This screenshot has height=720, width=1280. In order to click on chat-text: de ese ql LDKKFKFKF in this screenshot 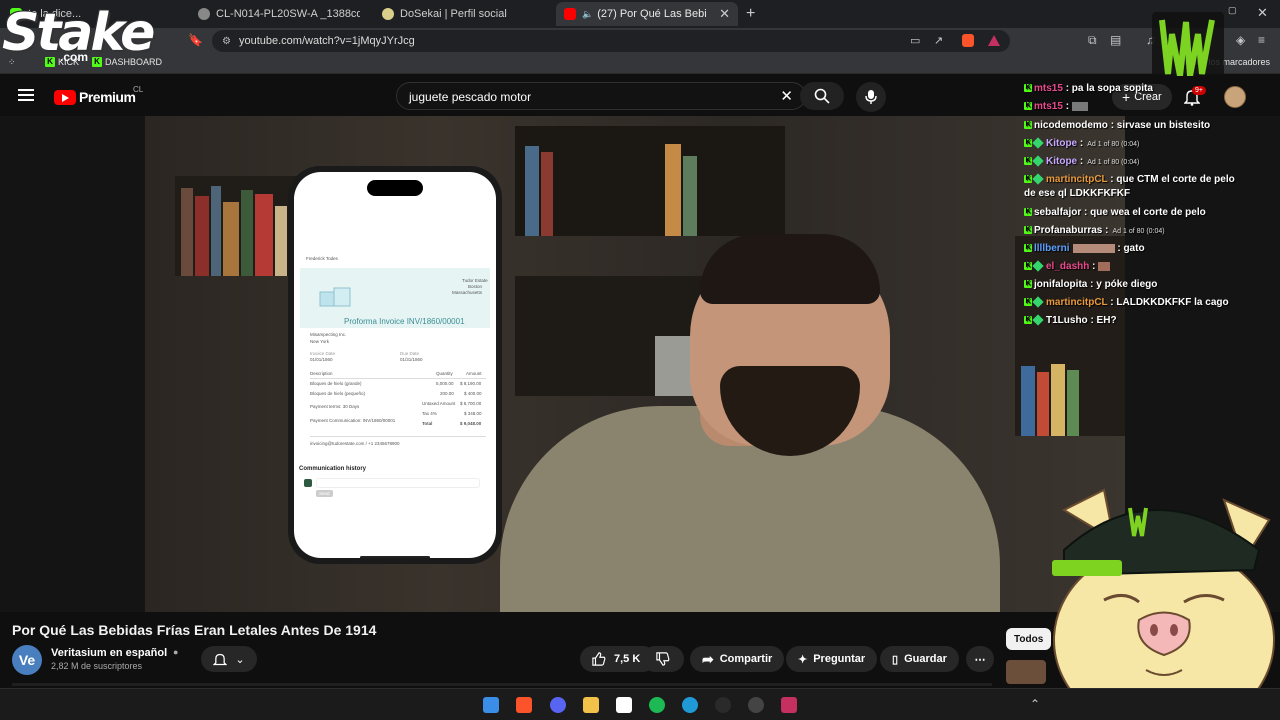, I will do `click(1077, 193)`.